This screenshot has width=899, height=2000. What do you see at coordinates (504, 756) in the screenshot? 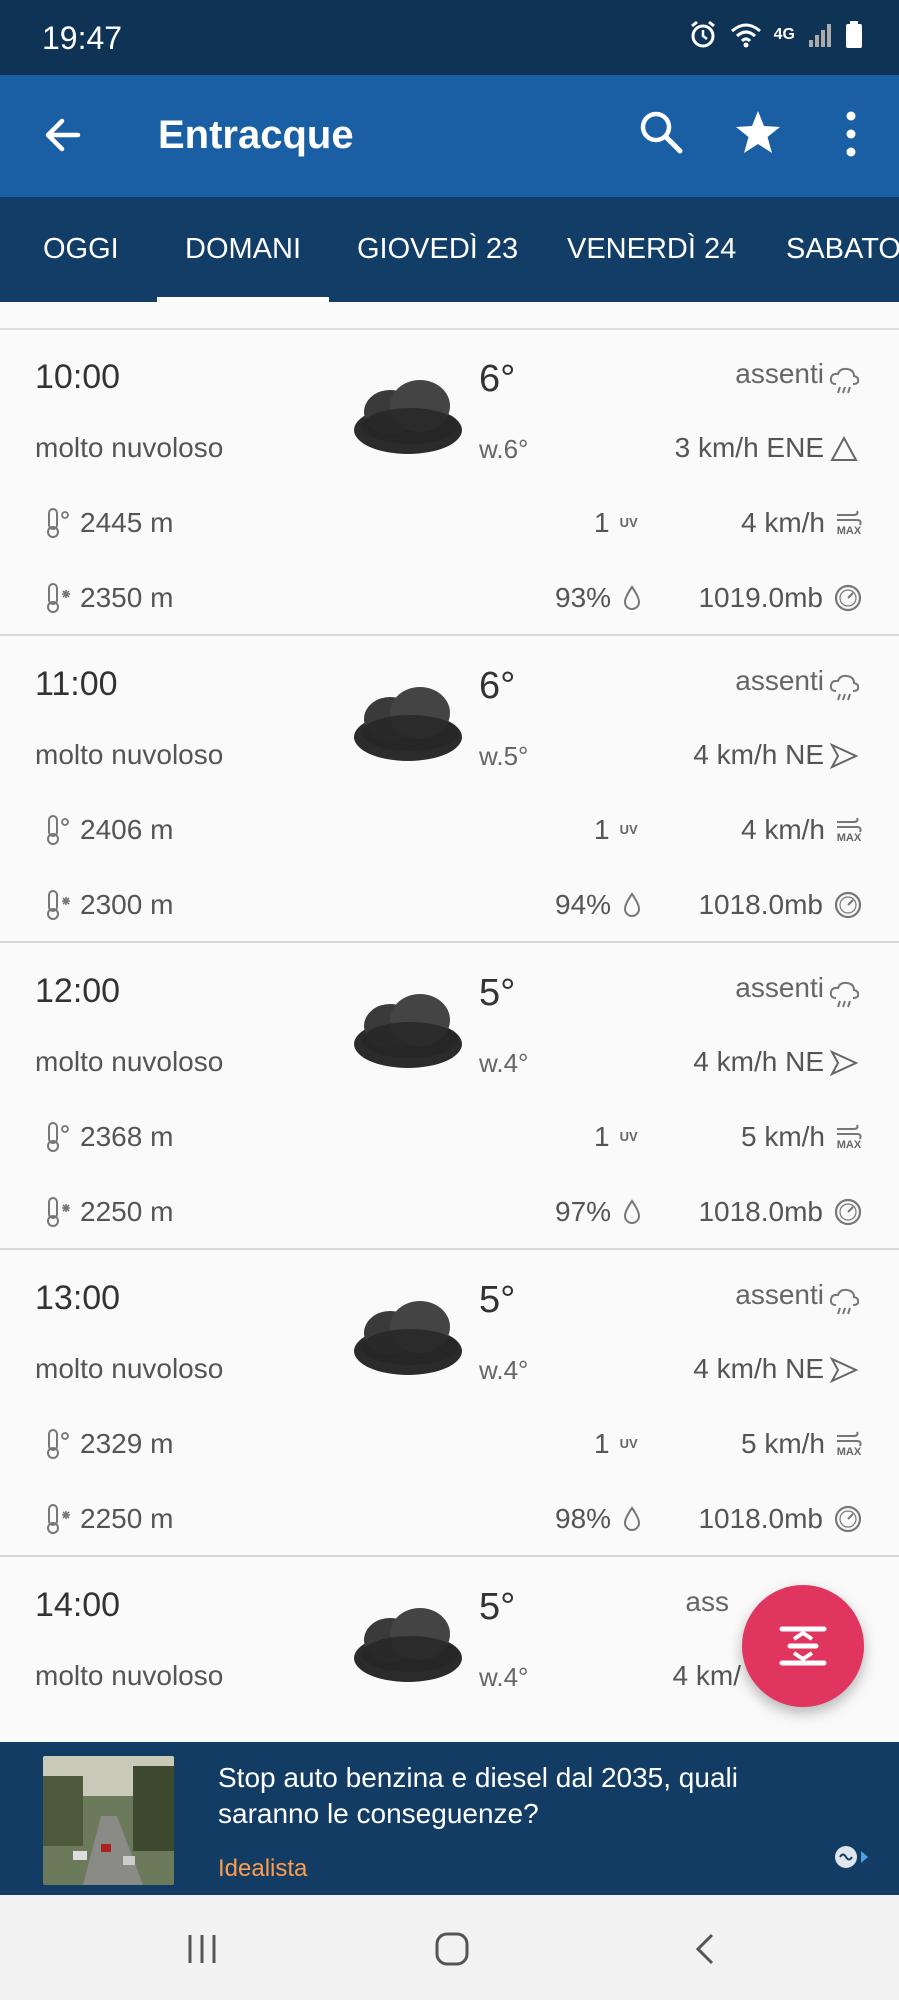
I see `windchill: w.5°` at bounding box center [504, 756].